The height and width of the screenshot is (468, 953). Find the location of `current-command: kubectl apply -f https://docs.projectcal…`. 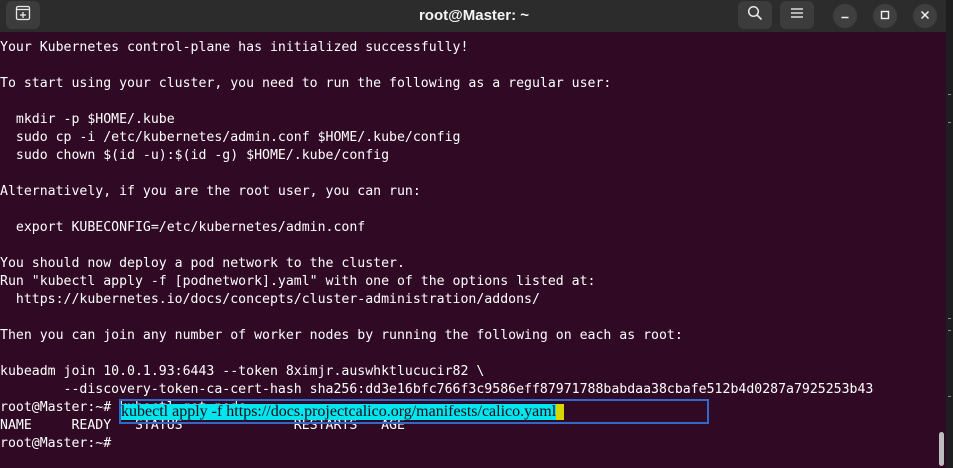

current-command: kubectl apply -f https://docs.projectcal… is located at coordinates (339, 412).